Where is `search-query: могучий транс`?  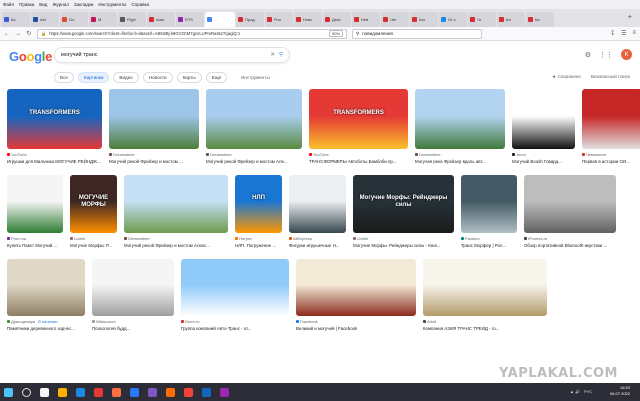
search-query: могучий транс is located at coordinates (163, 55).